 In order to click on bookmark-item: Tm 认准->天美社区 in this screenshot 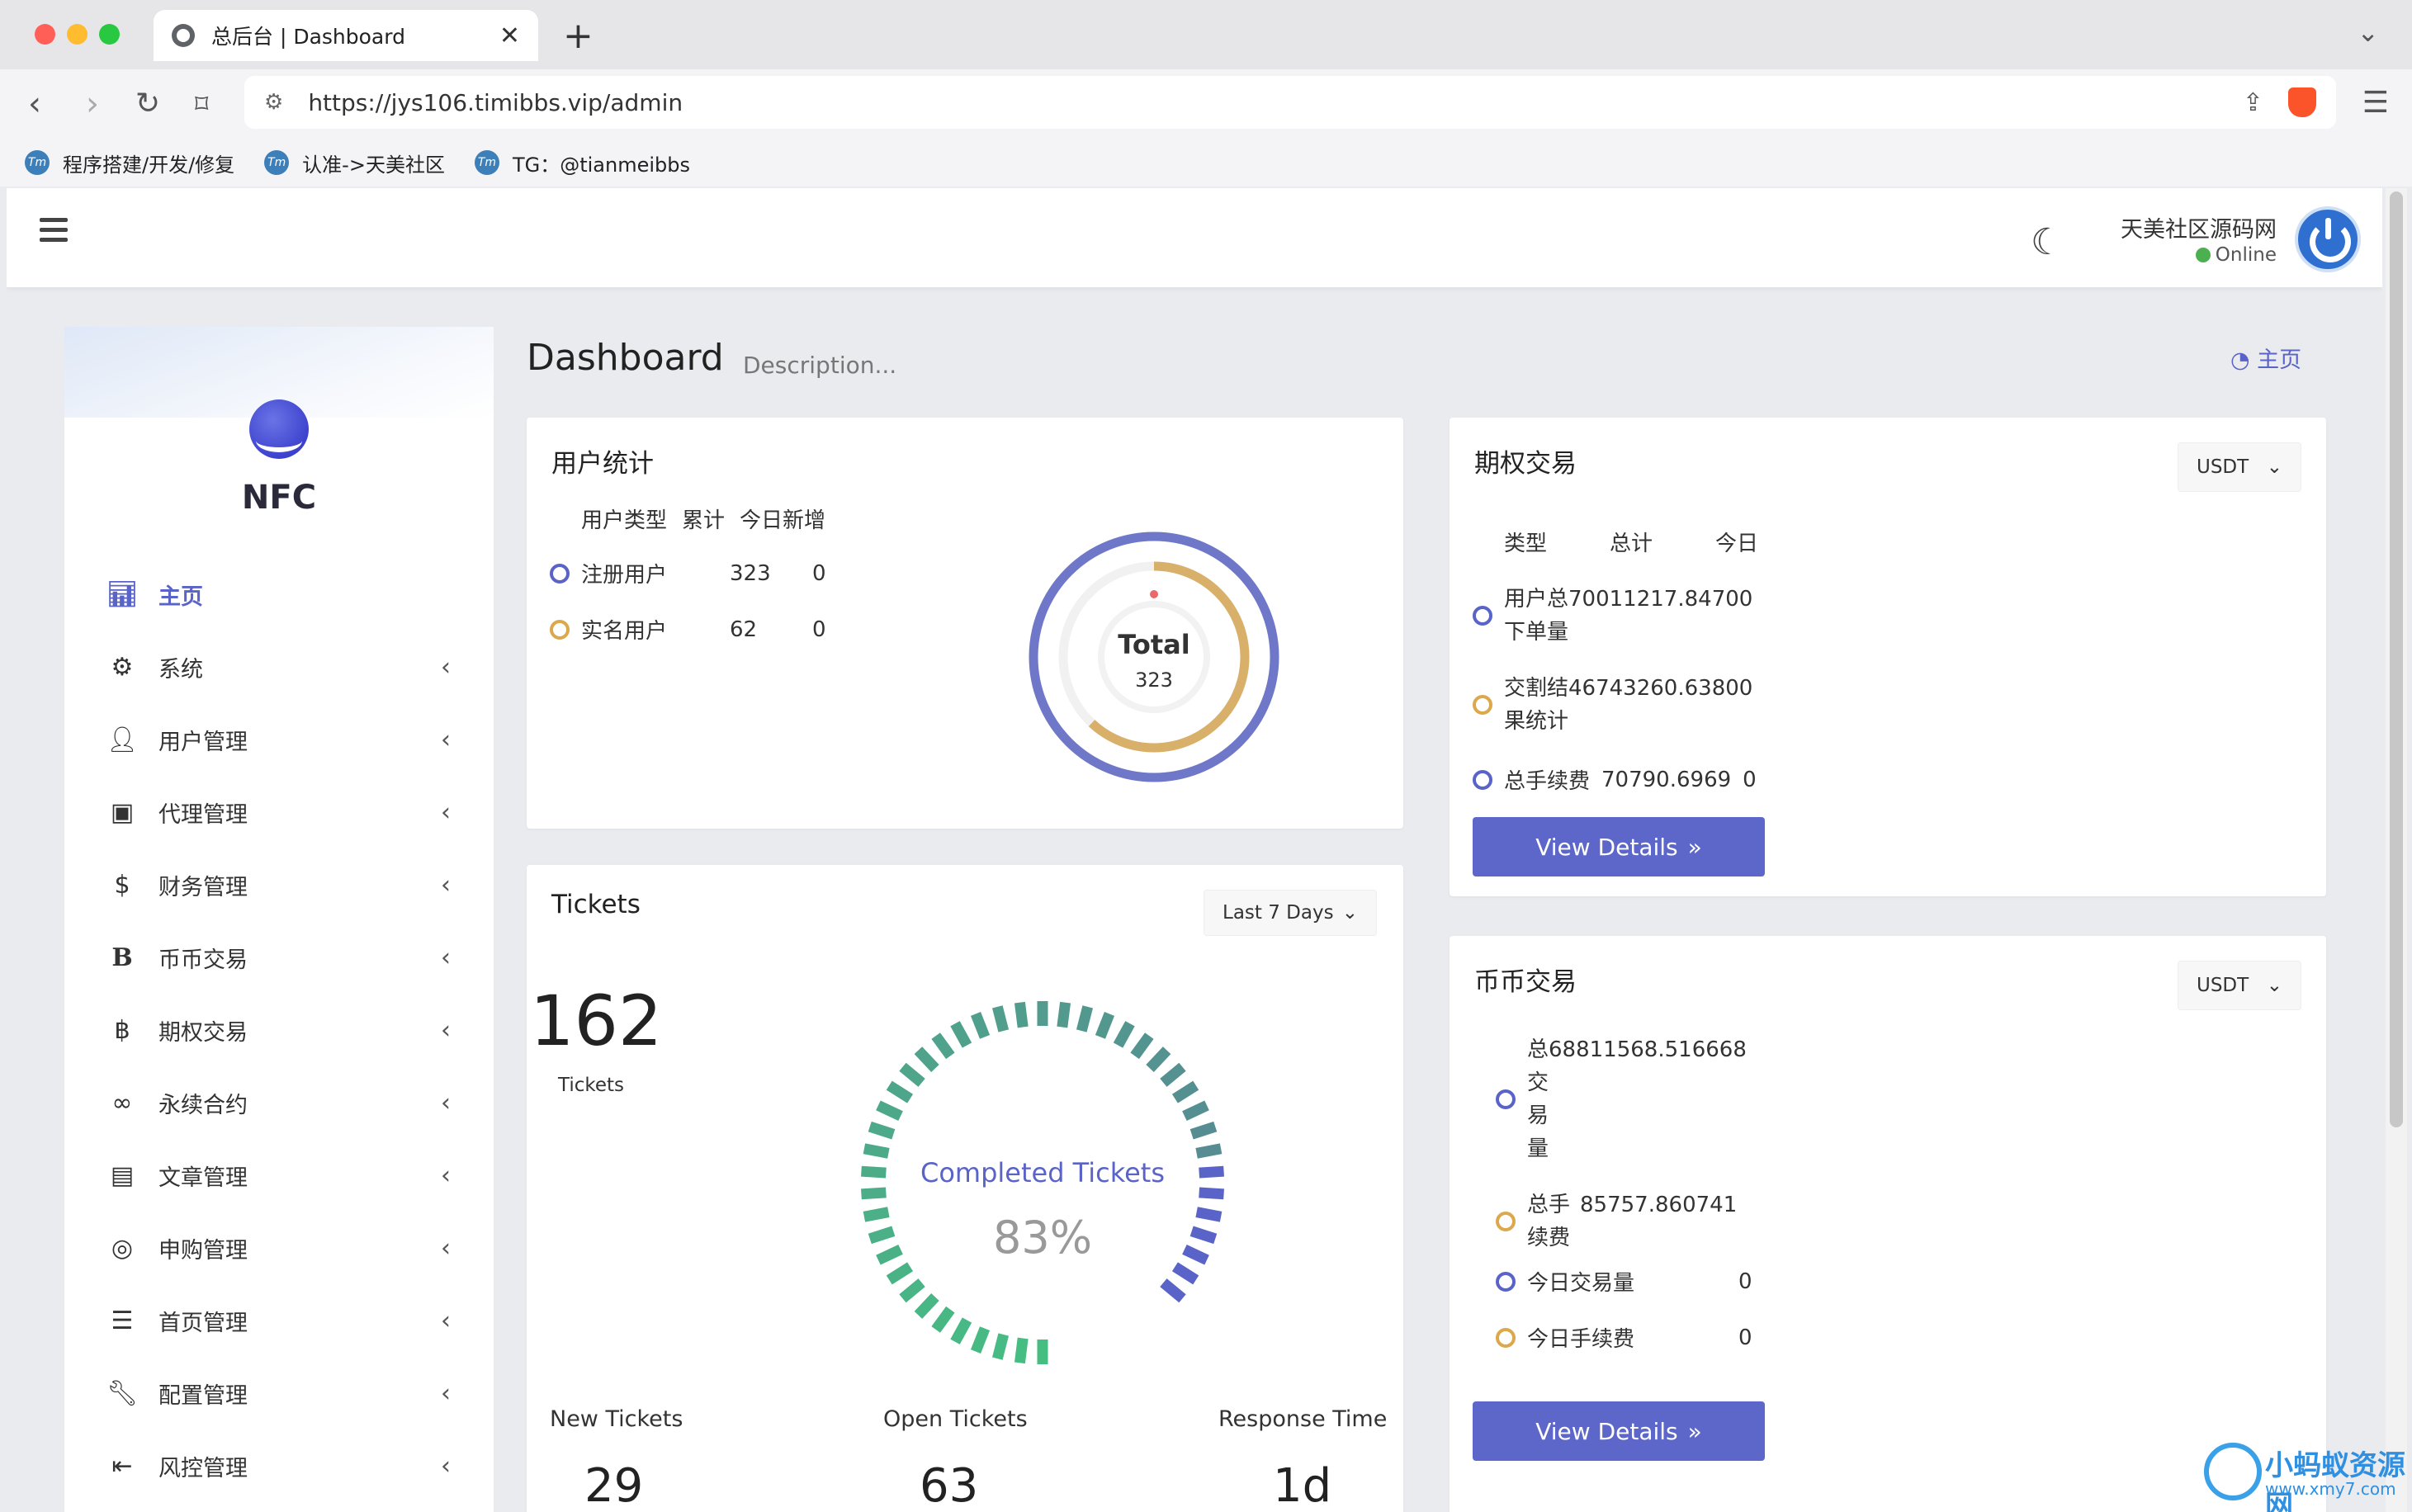, I will do `click(354, 163)`.